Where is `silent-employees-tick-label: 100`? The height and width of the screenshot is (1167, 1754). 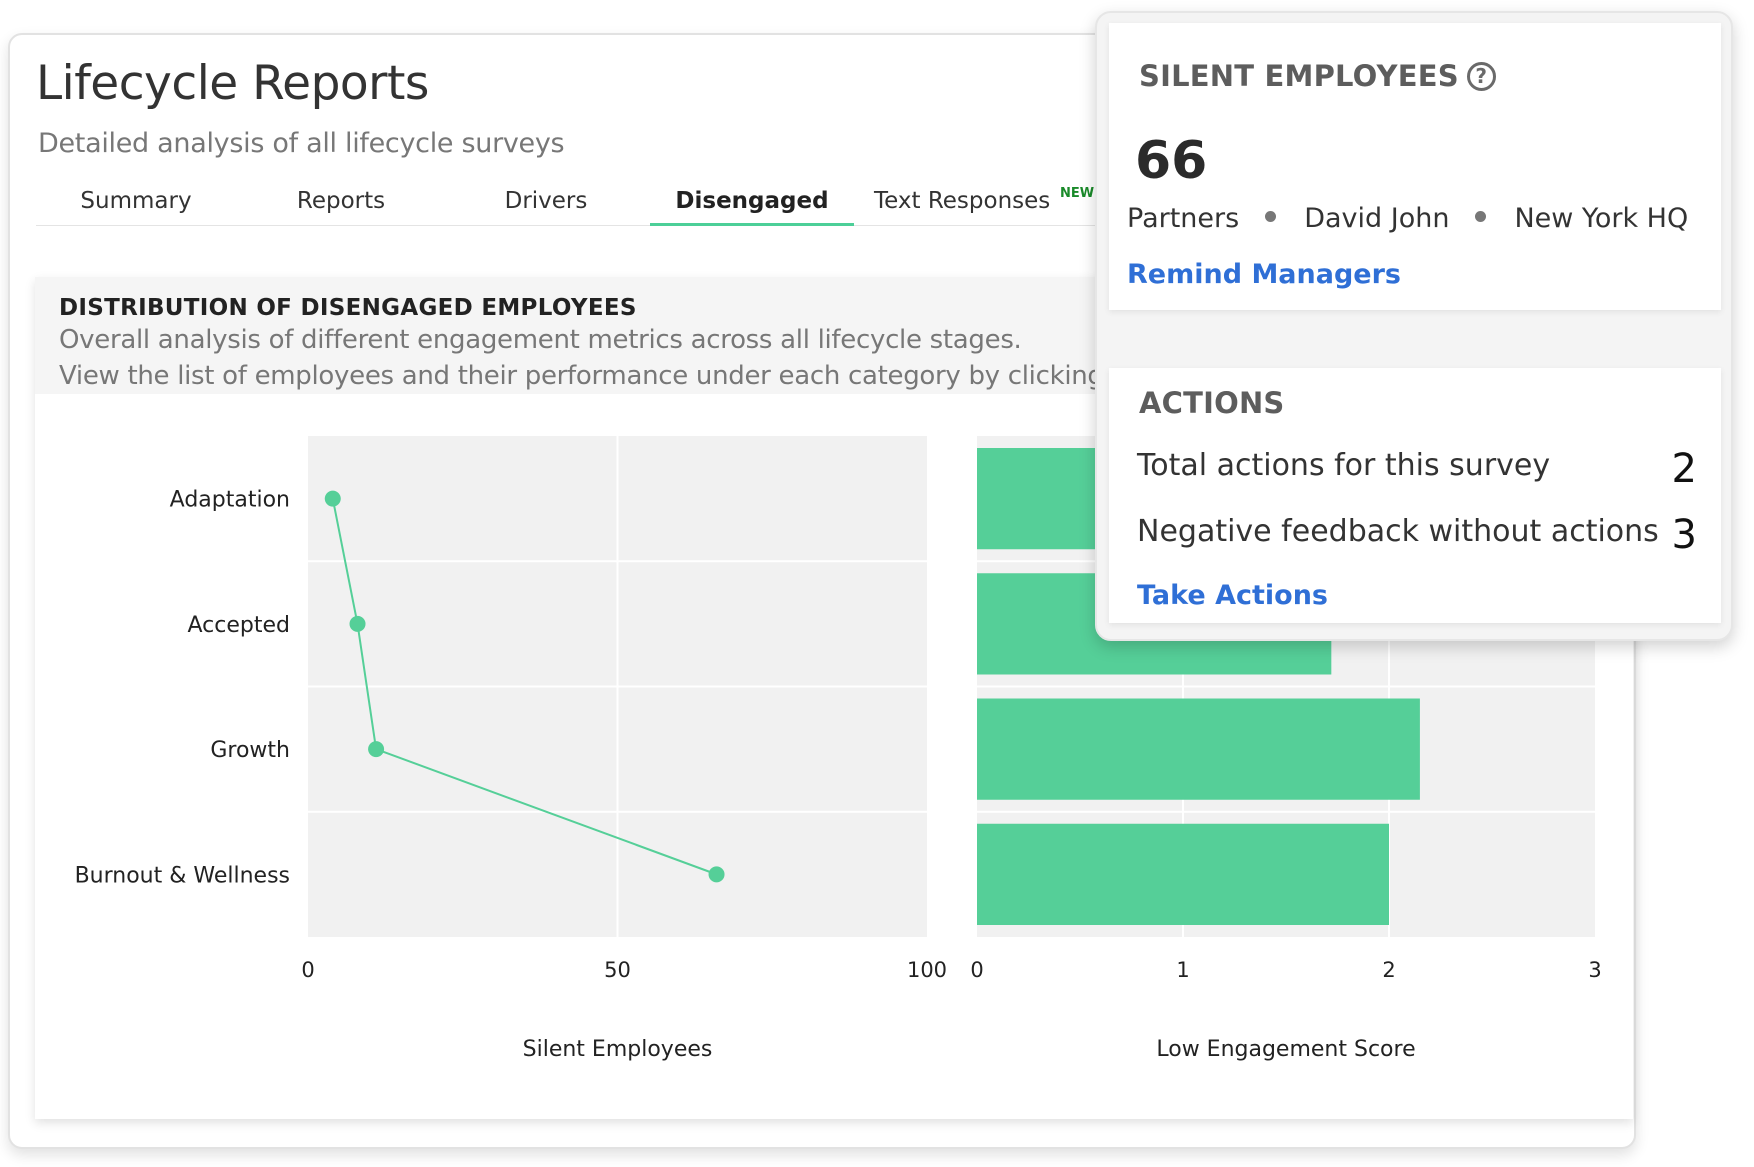 silent-employees-tick-label: 100 is located at coordinates (927, 970).